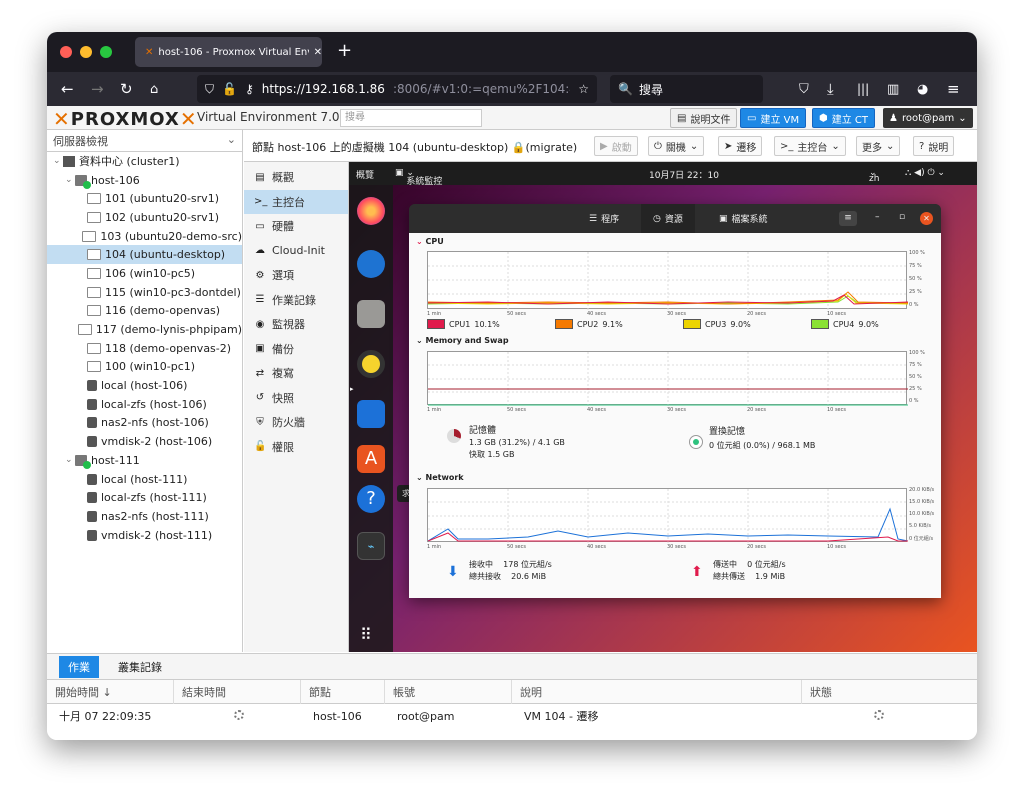 The image size is (1024, 805). Describe the element at coordinates (371, 414) in the screenshot. I see `writer-icon` at that location.